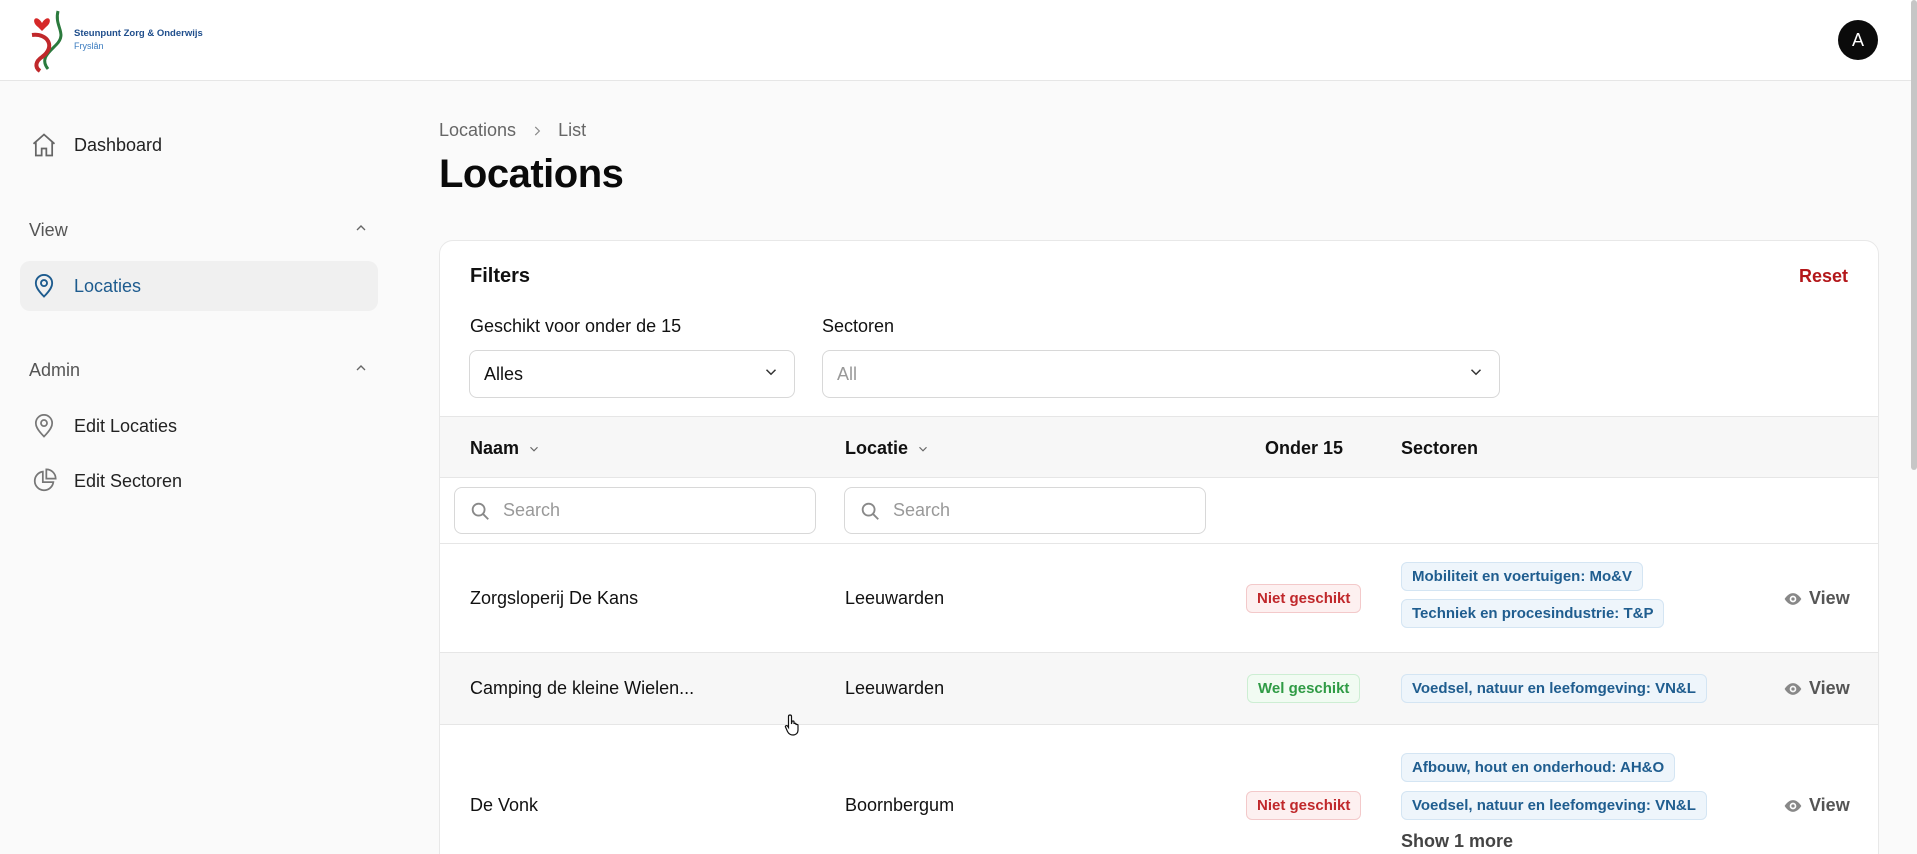 This screenshot has height=854, width=1917. I want to click on sidebar-item-edit-locaties: Edit Locaties, so click(199, 426).